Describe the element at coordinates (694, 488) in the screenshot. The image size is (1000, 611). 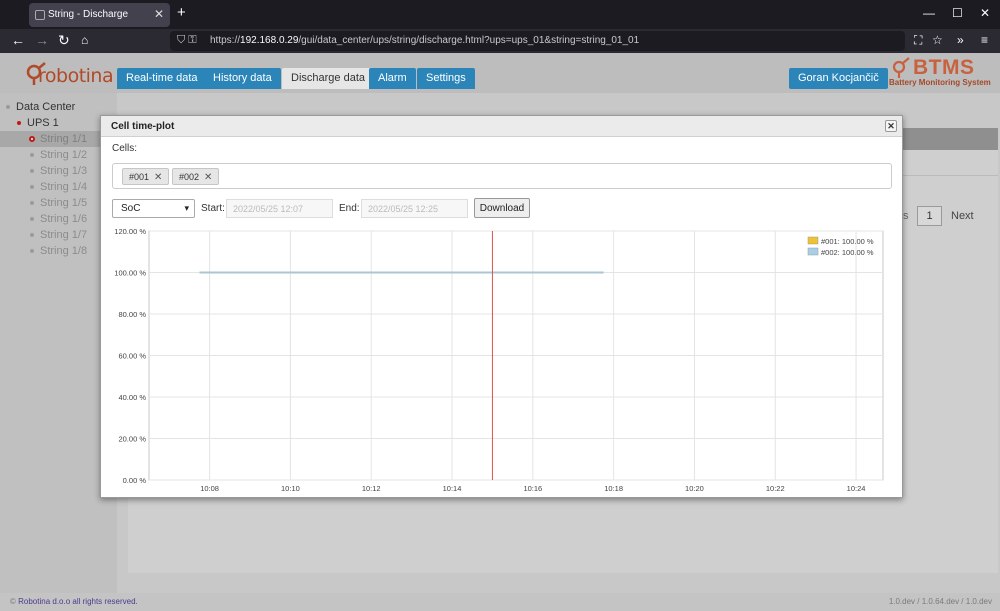
I see `x-tick-label: 10:20` at that location.